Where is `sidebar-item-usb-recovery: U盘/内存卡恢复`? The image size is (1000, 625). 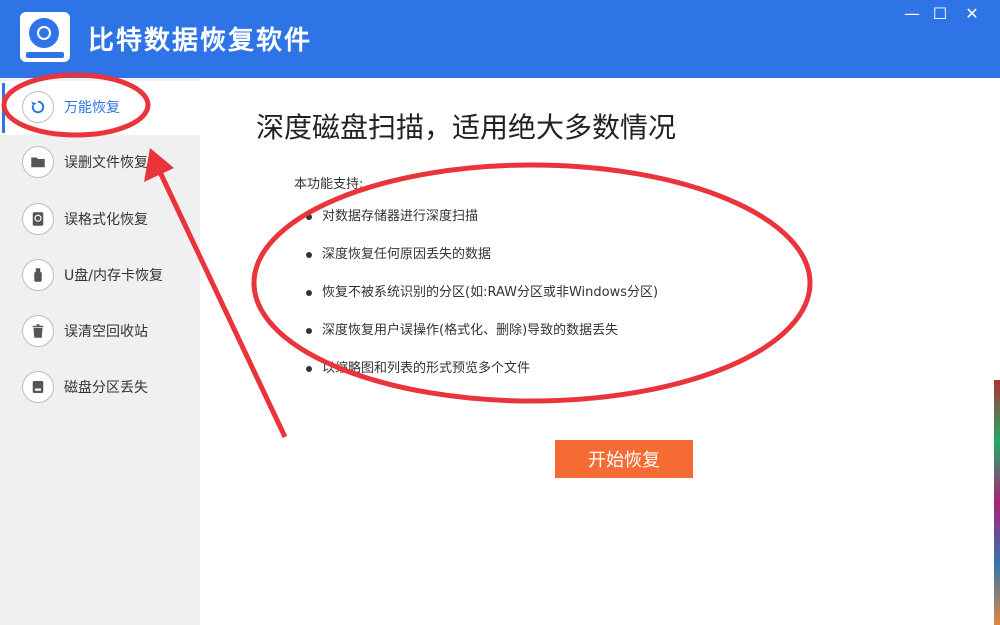 sidebar-item-usb-recovery: U盘/内存卡恢复 is located at coordinates (100, 276).